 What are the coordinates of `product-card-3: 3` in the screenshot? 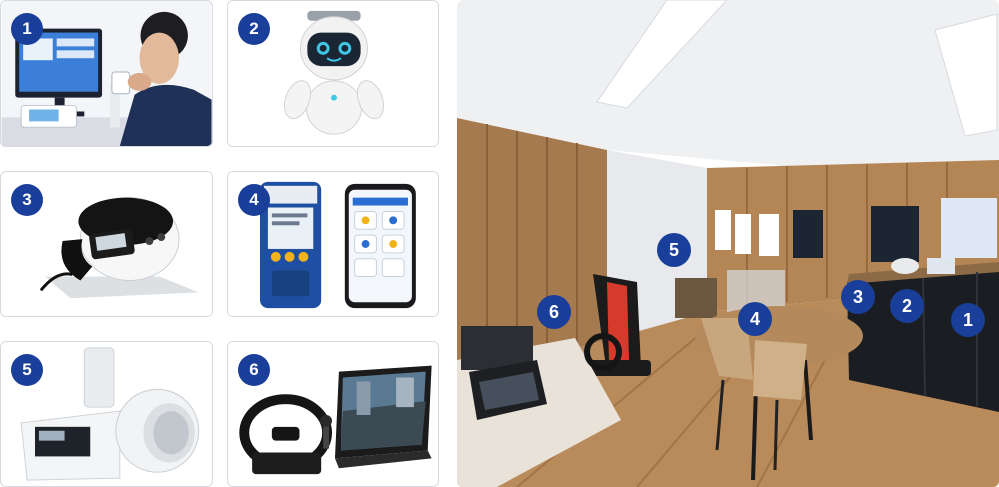 It's located at (106, 244).